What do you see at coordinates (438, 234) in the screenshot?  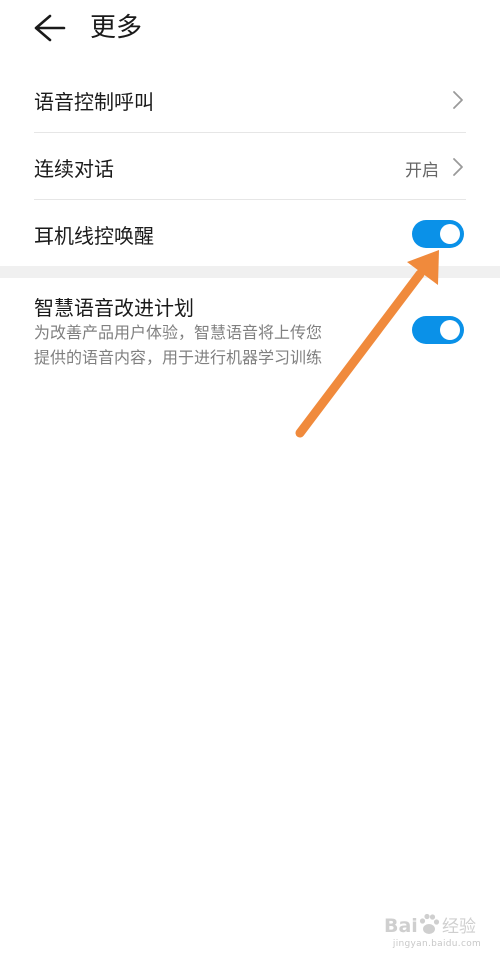 I see `headset-wakeup-toggle` at bounding box center [438, 234].